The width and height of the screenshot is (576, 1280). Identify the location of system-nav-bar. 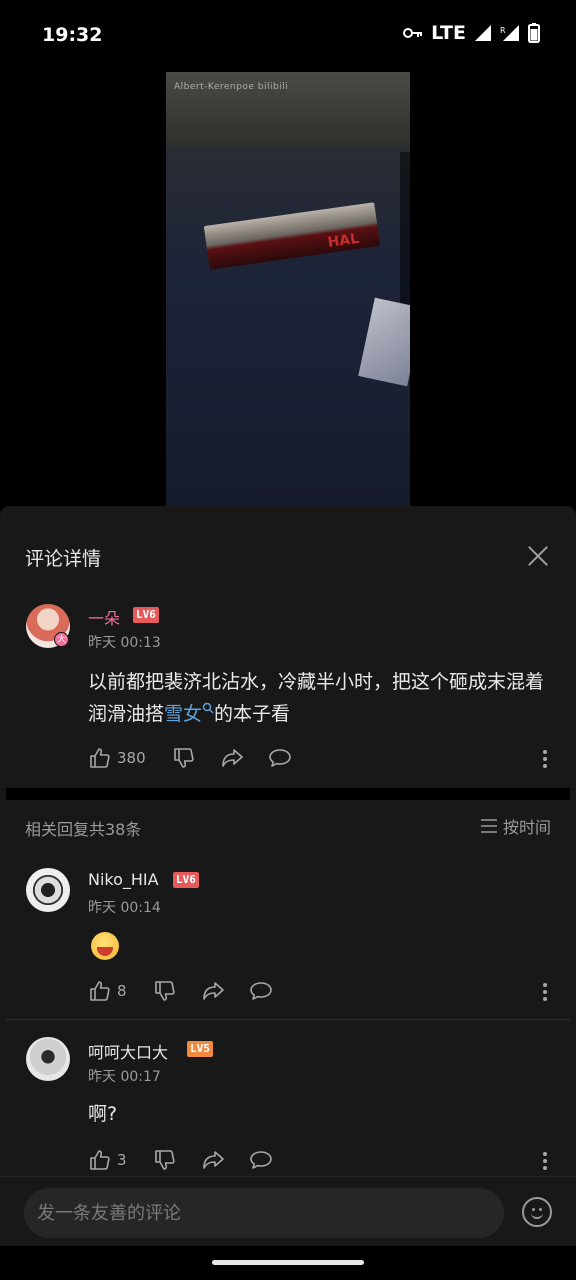
(288, 1263).